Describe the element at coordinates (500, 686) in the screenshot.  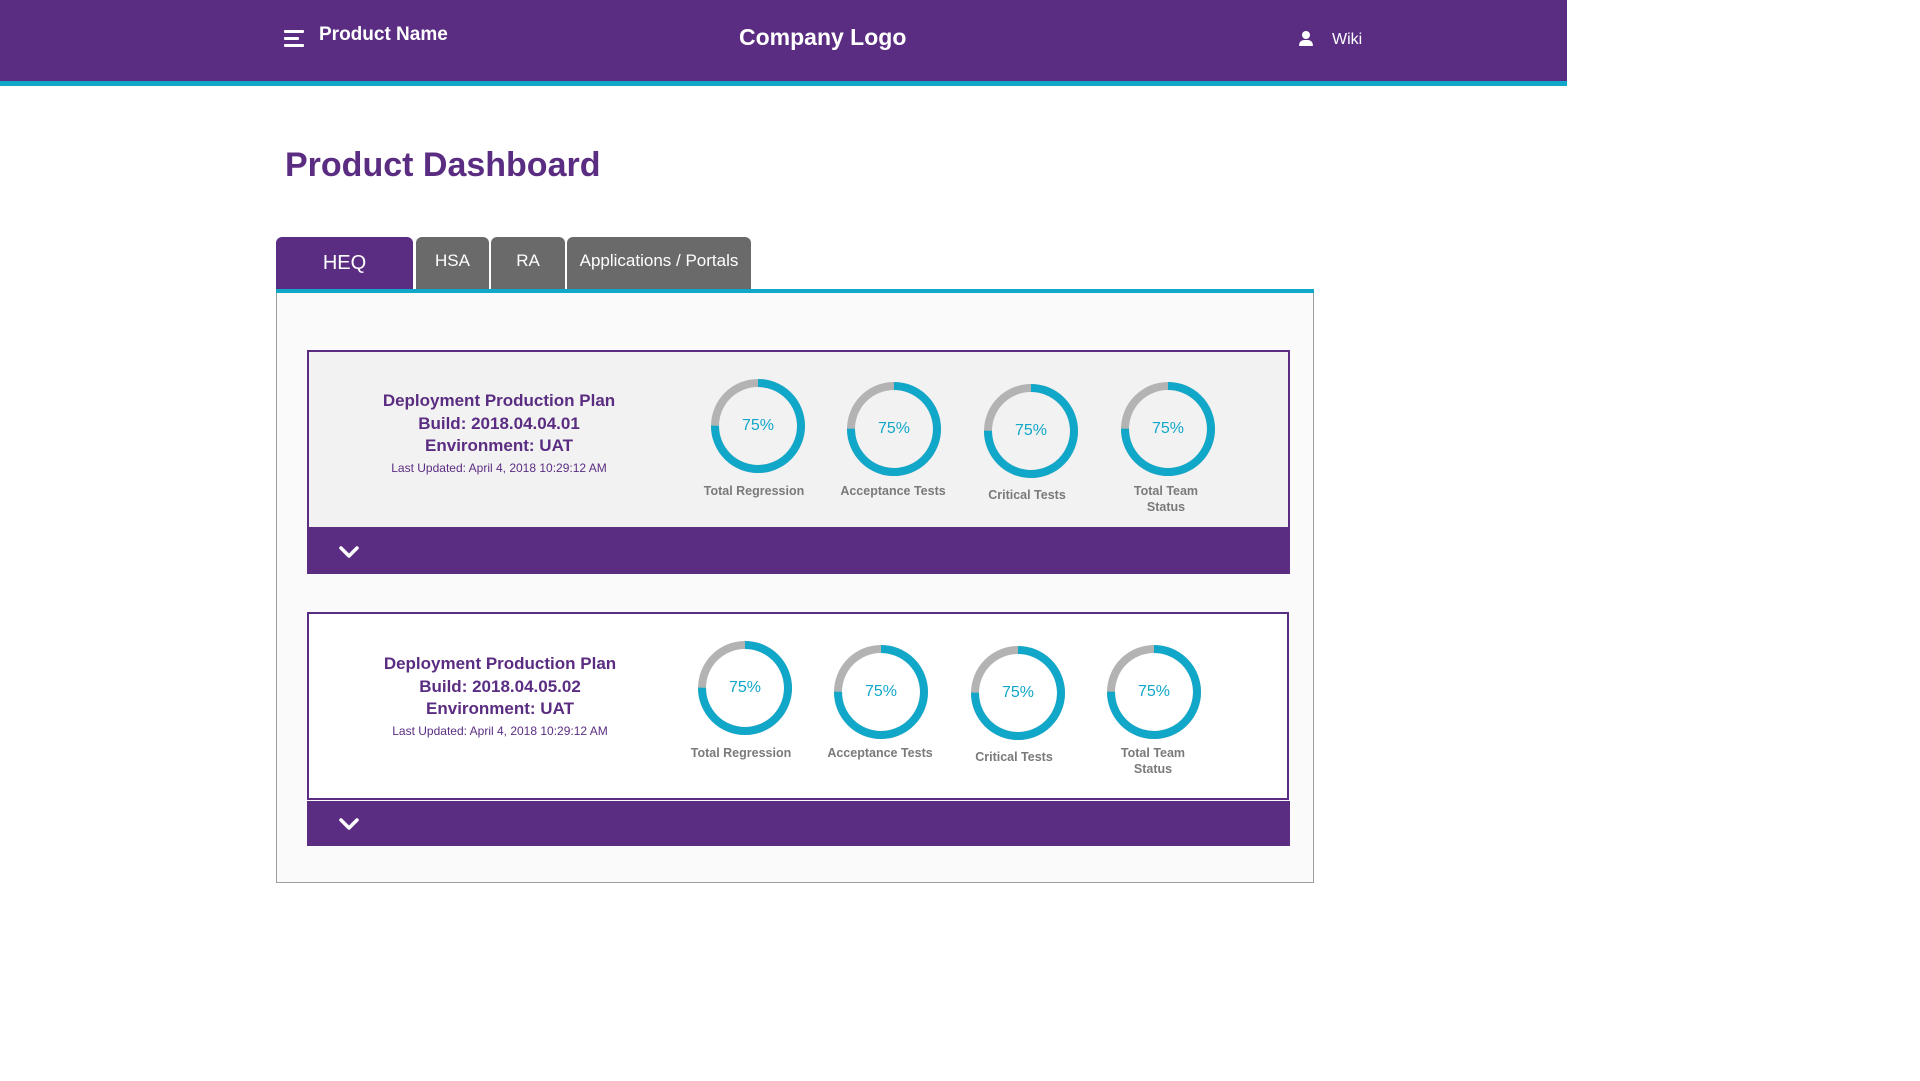
I see `build-number: Build: 2018.04.05.02` at that location.